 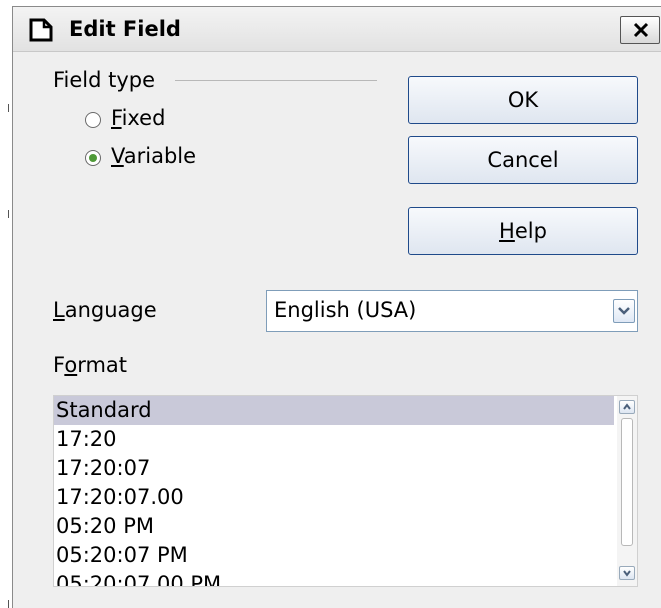 I want to click on language-select: English (USA), so click(x=452, y=311).